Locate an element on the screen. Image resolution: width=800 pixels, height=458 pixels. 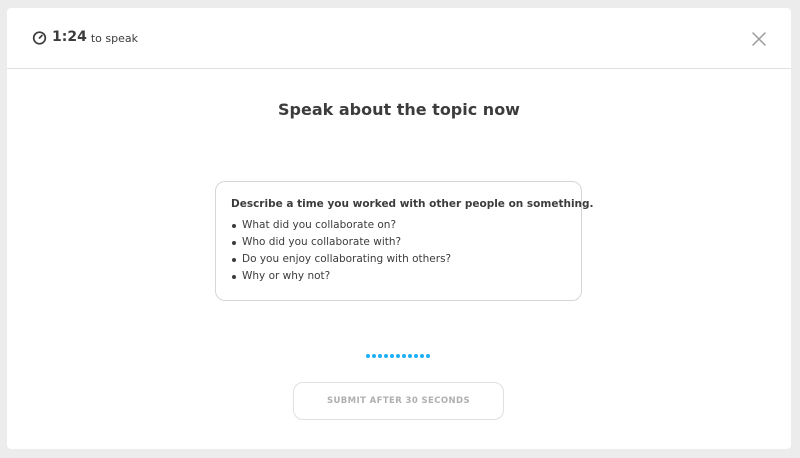
audio-level-meter is located at coordinates (398, 356).